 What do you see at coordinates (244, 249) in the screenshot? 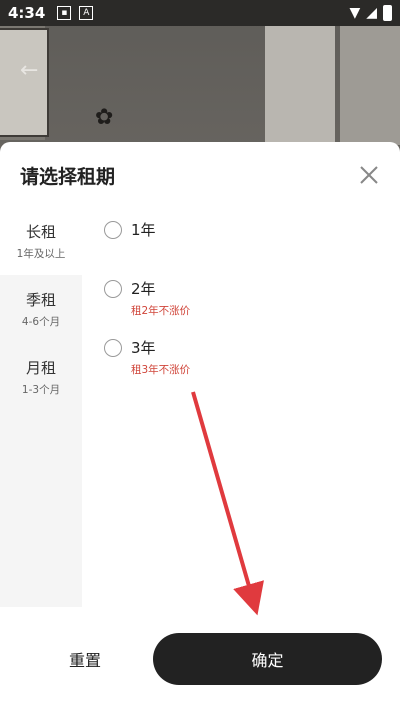
I see `option-1-year: 1年` at bounding box center [244, 249].